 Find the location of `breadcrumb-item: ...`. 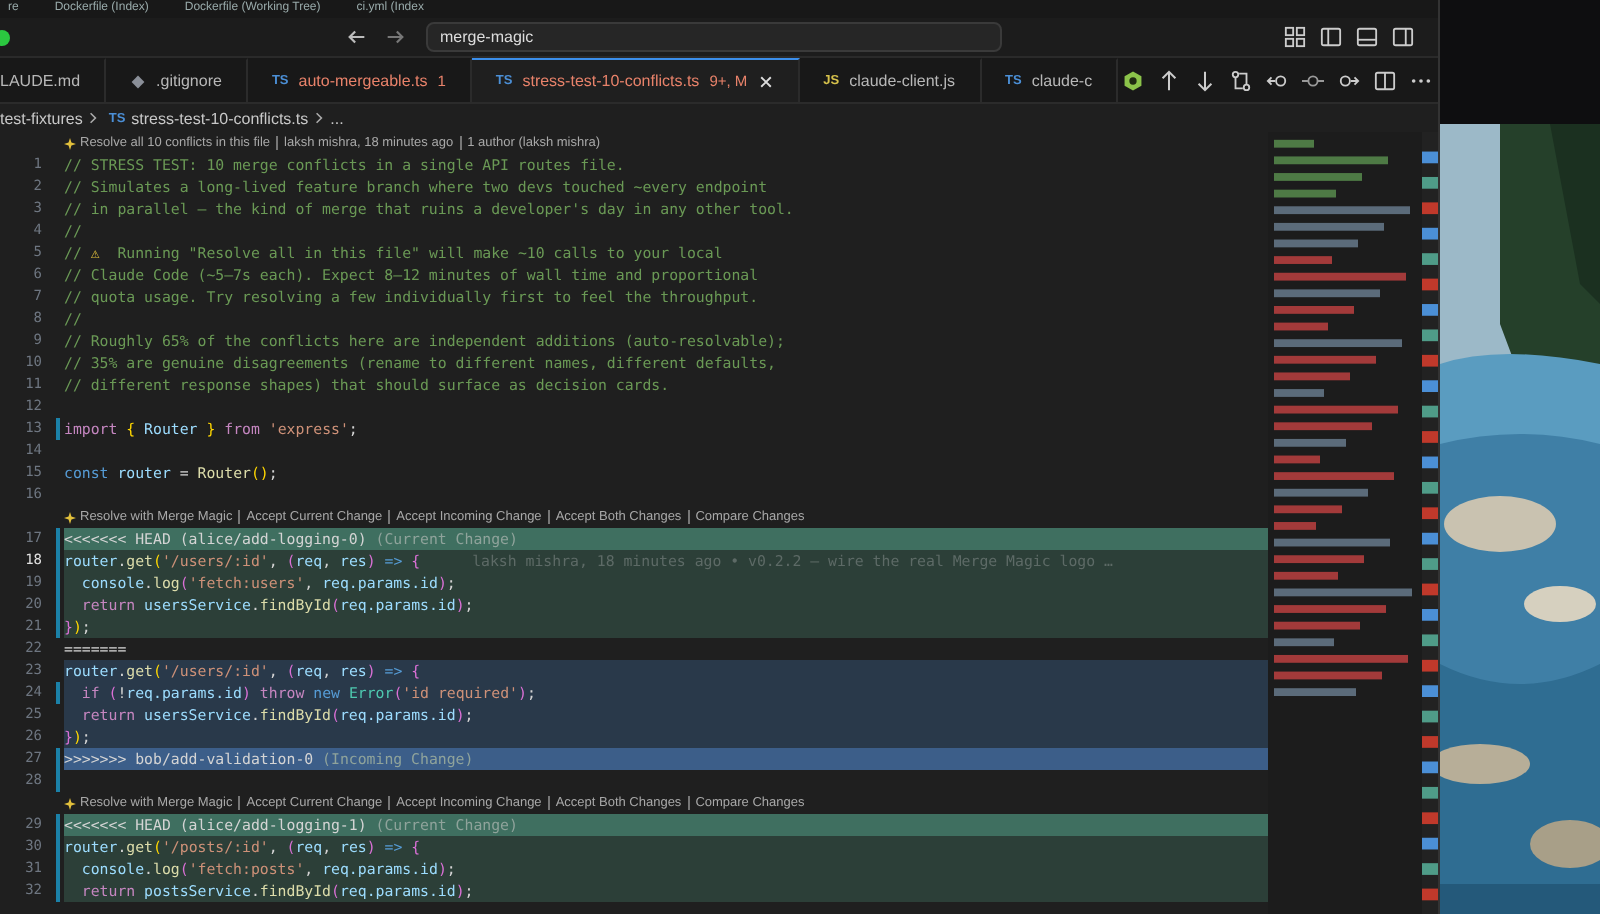

breadcrumb-item: ... is located at coordinates (337, 118).